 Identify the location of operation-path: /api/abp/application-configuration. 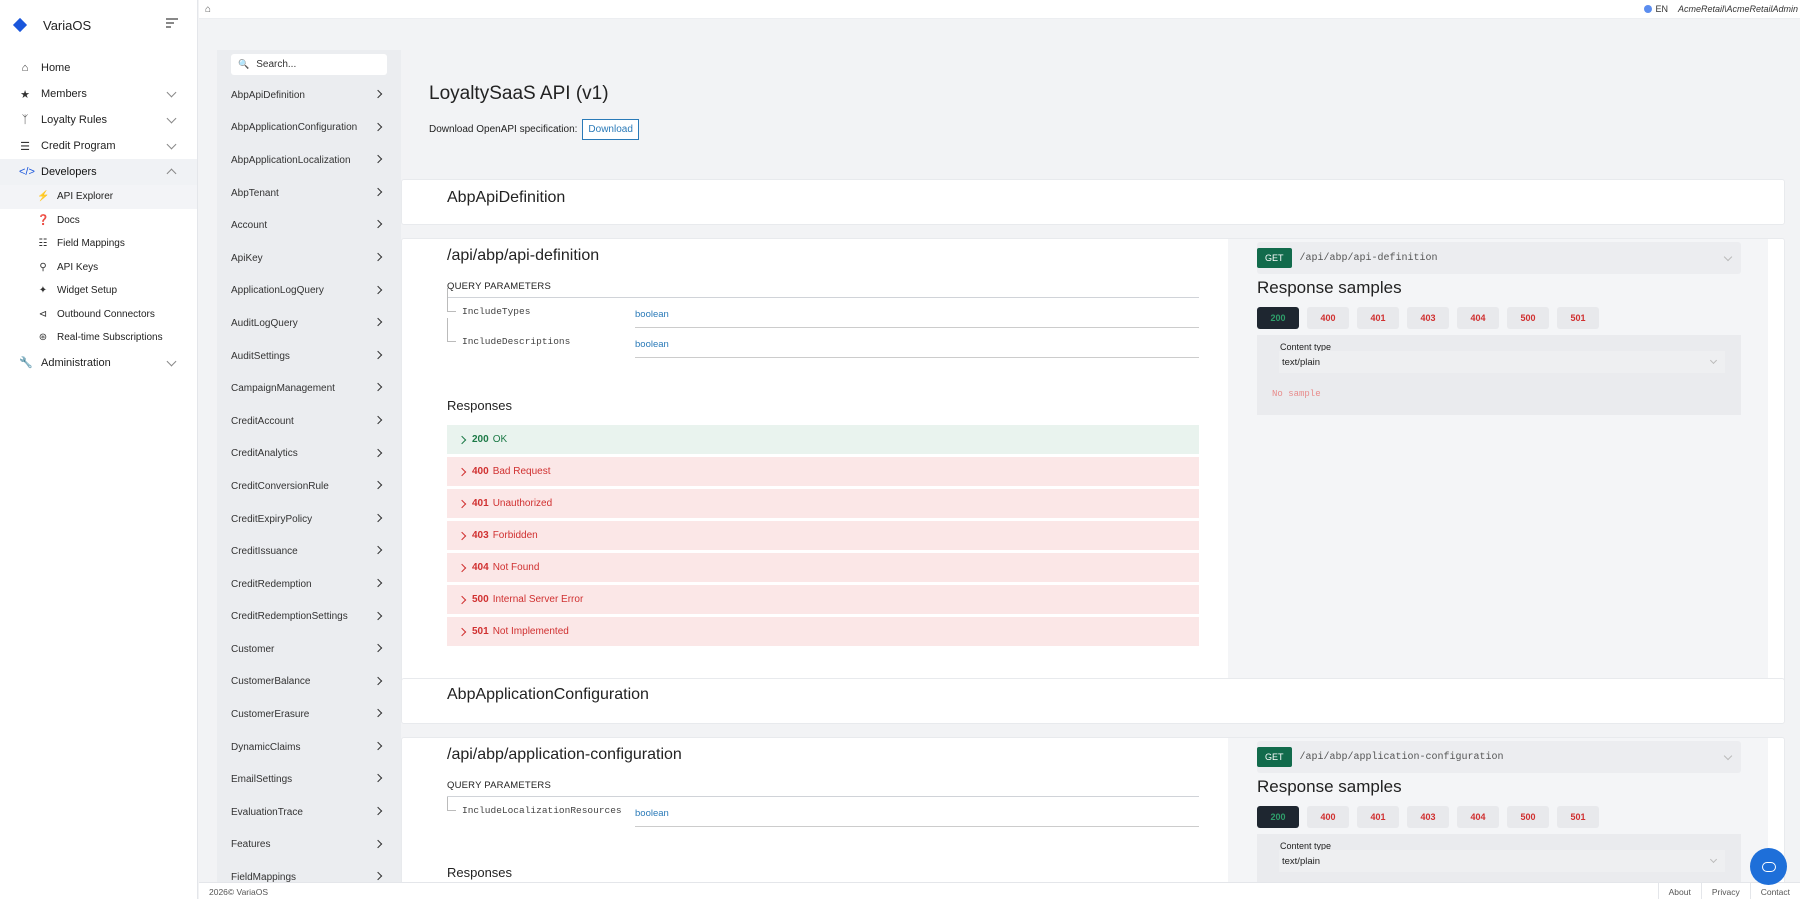
(564, 754).